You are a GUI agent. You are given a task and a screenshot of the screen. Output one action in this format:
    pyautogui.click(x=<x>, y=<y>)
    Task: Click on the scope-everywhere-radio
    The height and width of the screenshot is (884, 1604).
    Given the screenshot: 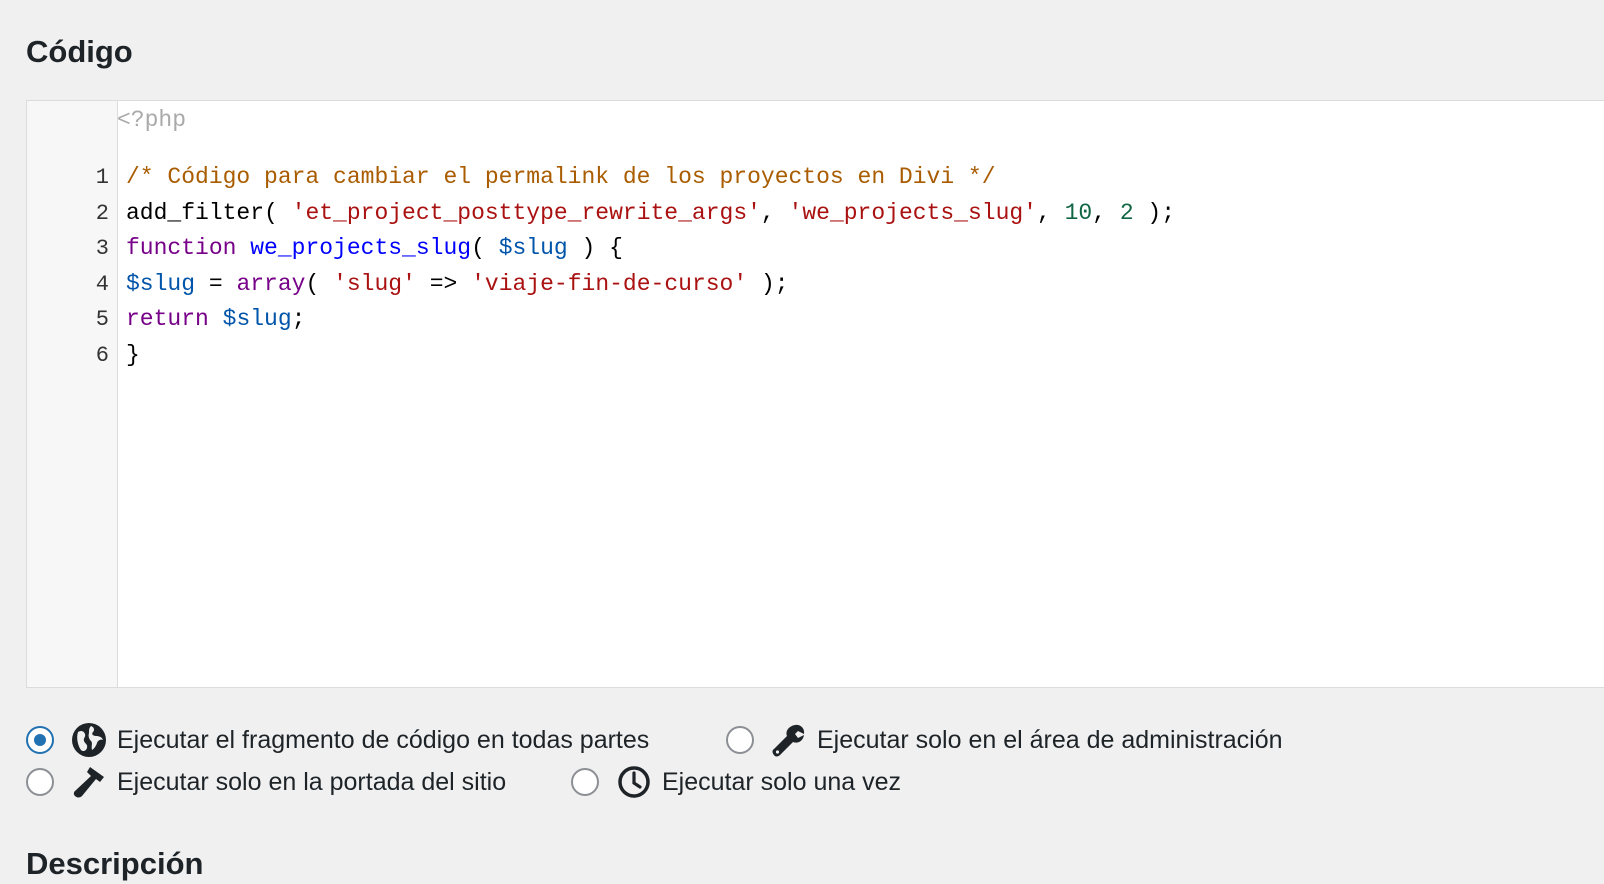 What is the action you would take?
    pyautogui.click(x=40, y=740)
    